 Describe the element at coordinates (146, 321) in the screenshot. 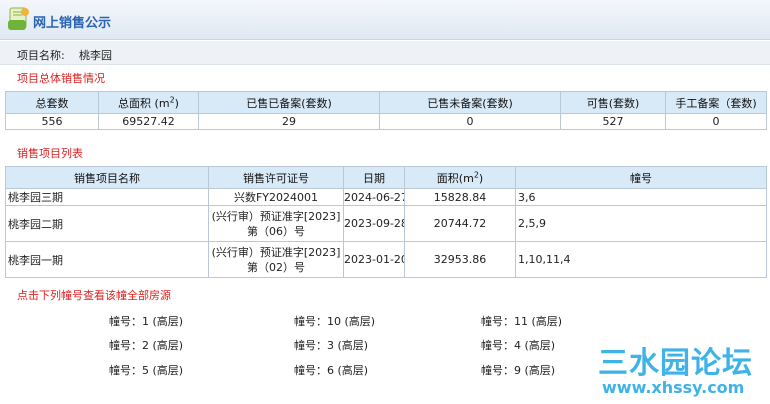

I see `building-link-1: 幢号：1 (高层)` at that location.